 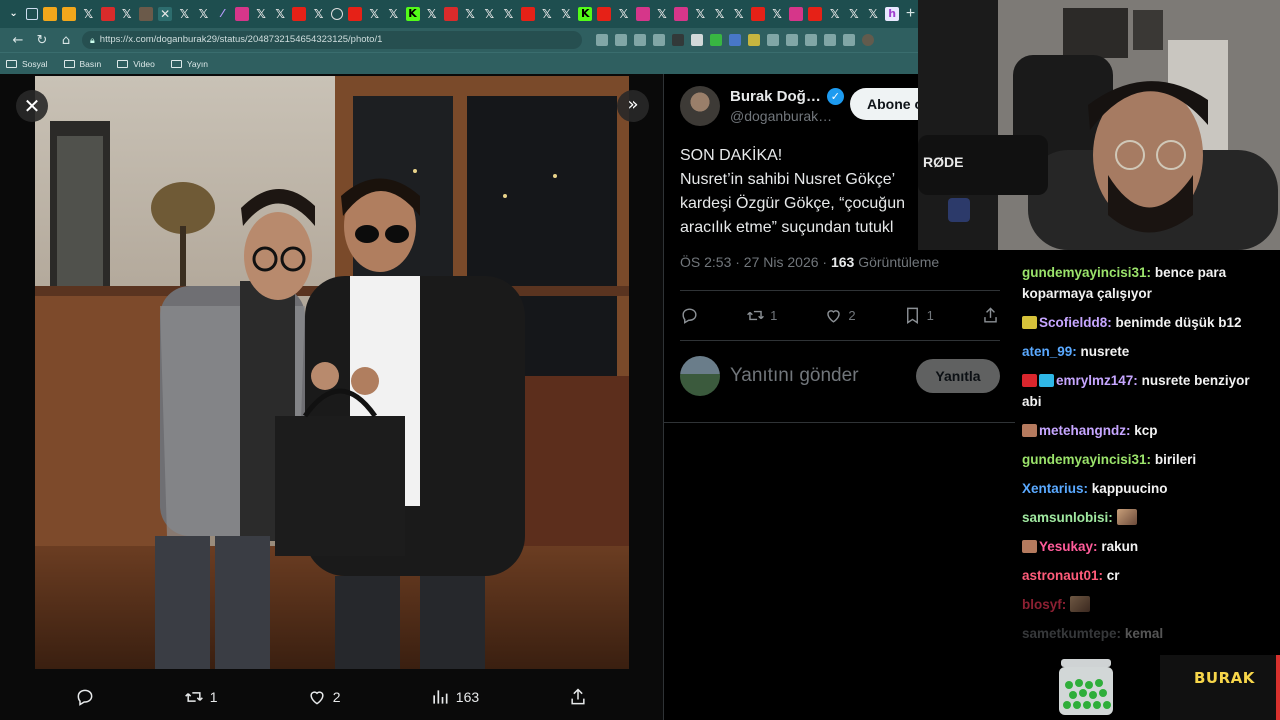 What do you see at coordinates (66, 40) in the screenshot?
I see `home-icon: ⌂` at bounding box center [66, 40].